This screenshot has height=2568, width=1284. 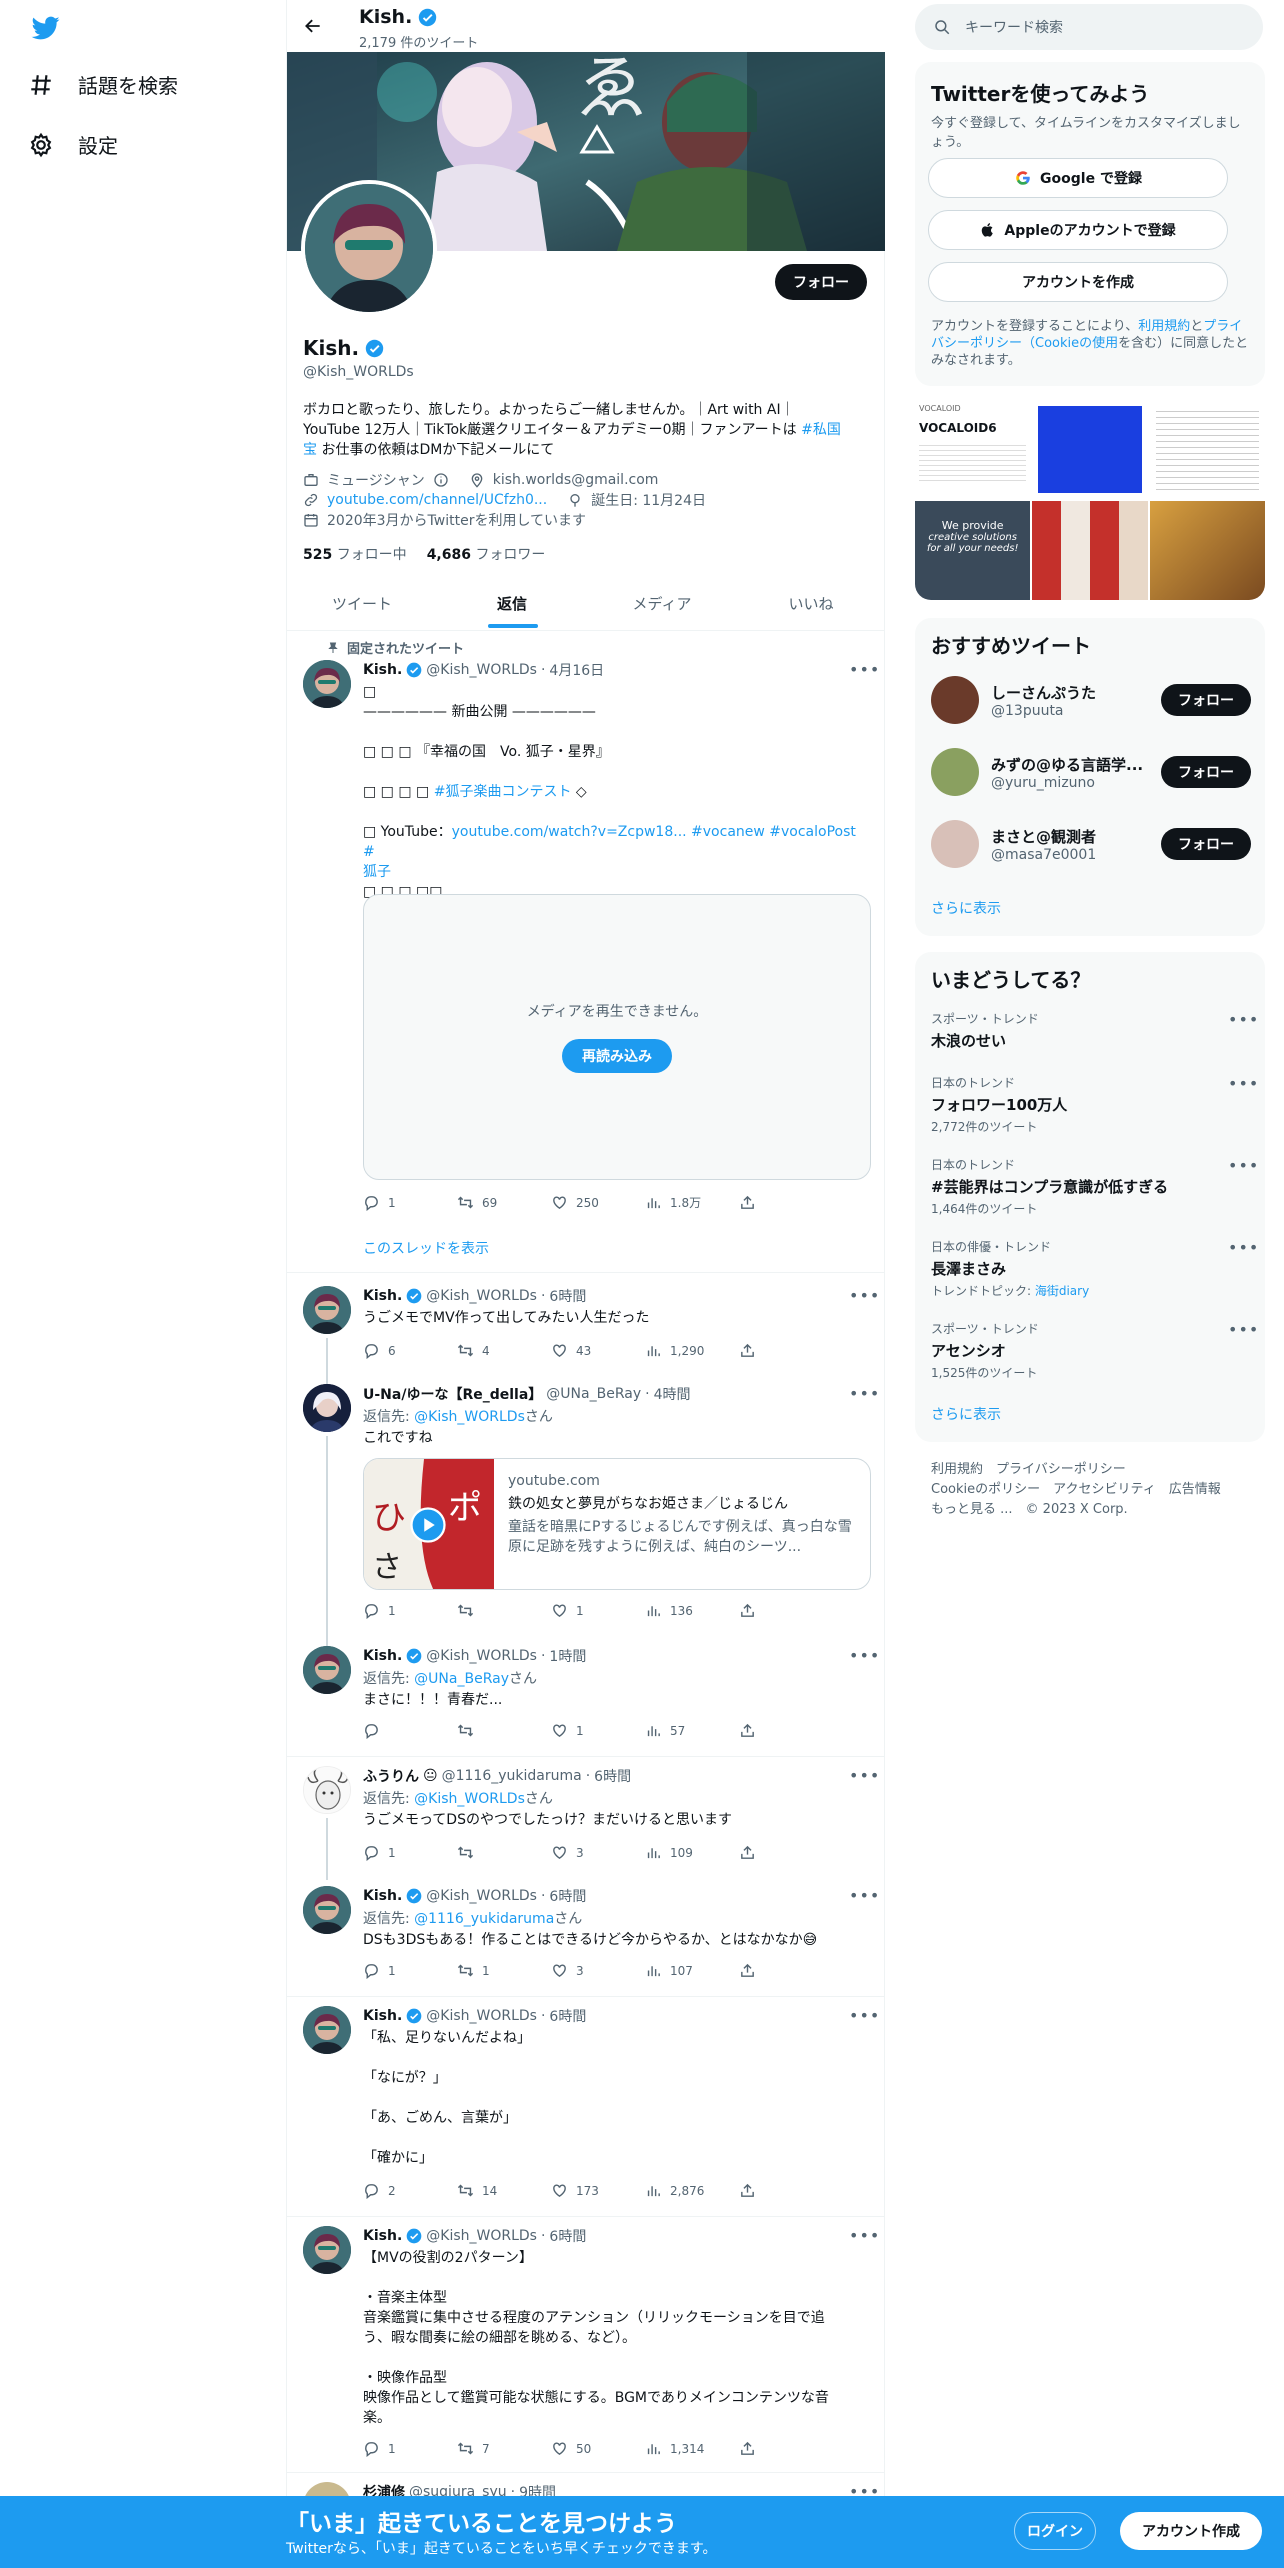 I want to click on views-button: 57, so click(x=692, y=1730).